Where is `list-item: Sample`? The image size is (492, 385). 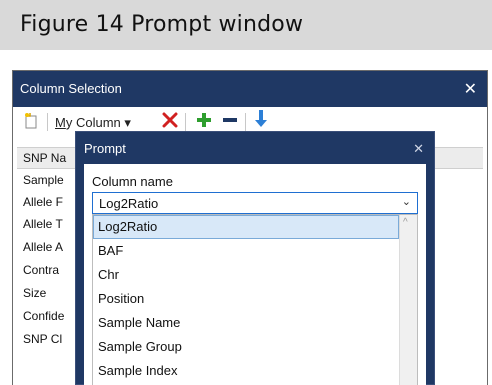
list-item: Sample is located at coordinates (43, 180).